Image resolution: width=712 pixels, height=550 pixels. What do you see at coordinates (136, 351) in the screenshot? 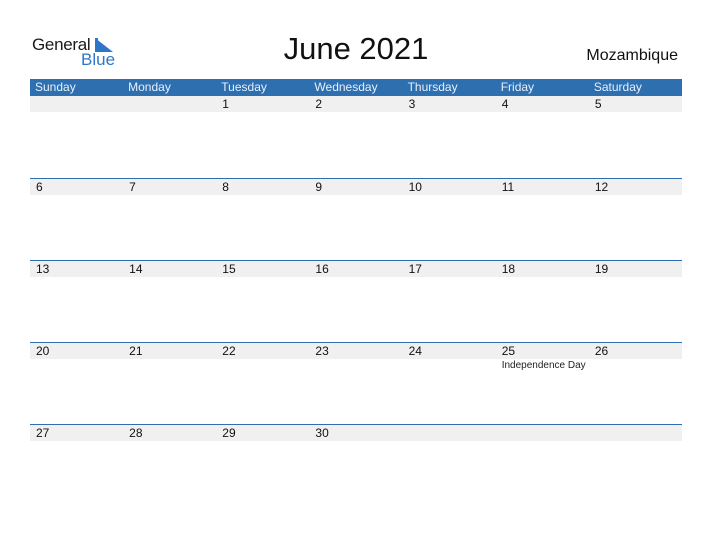
I see `day-number: 21` at bounding box center [136, 351].